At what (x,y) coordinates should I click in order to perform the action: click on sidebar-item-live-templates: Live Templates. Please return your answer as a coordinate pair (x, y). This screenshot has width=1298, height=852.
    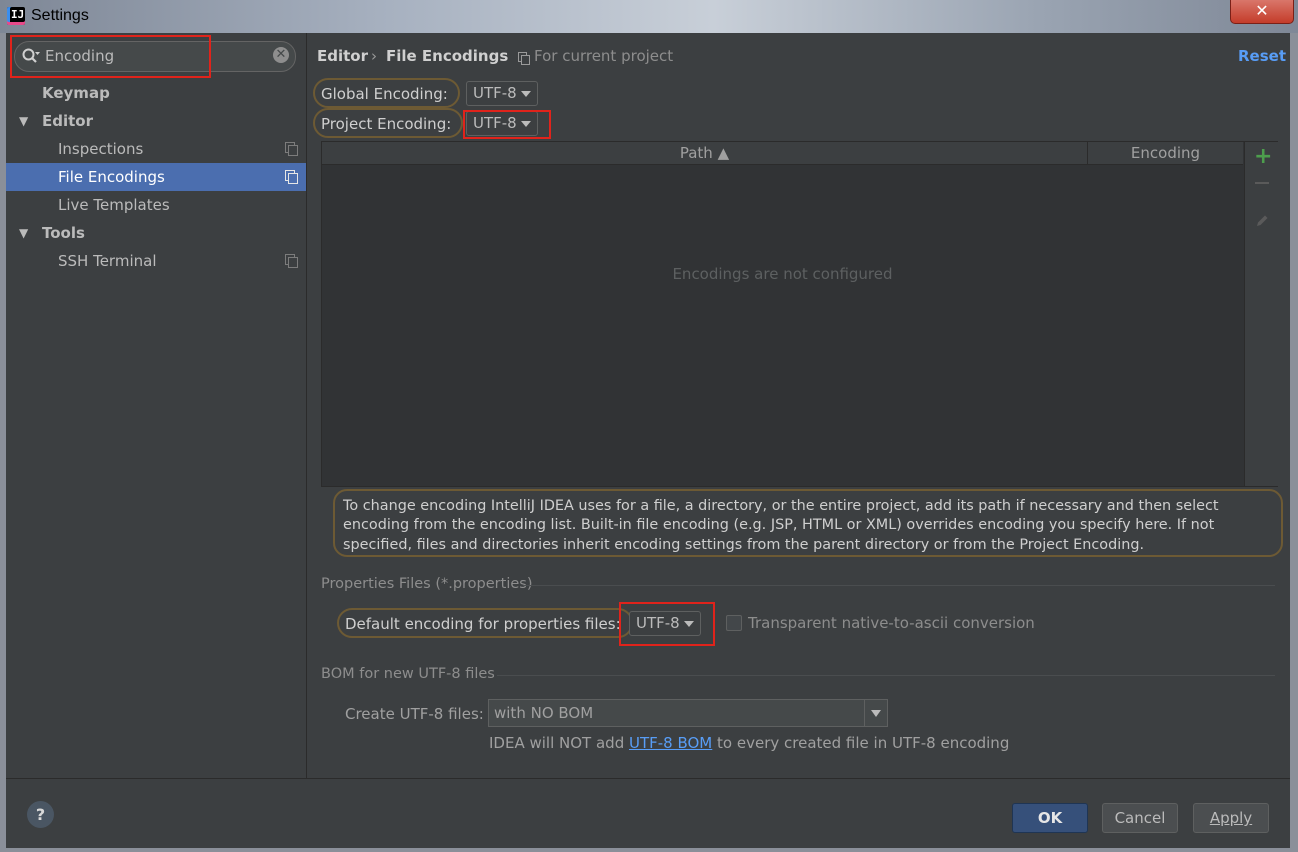
    Looking at the image, I should click on (156, 205).